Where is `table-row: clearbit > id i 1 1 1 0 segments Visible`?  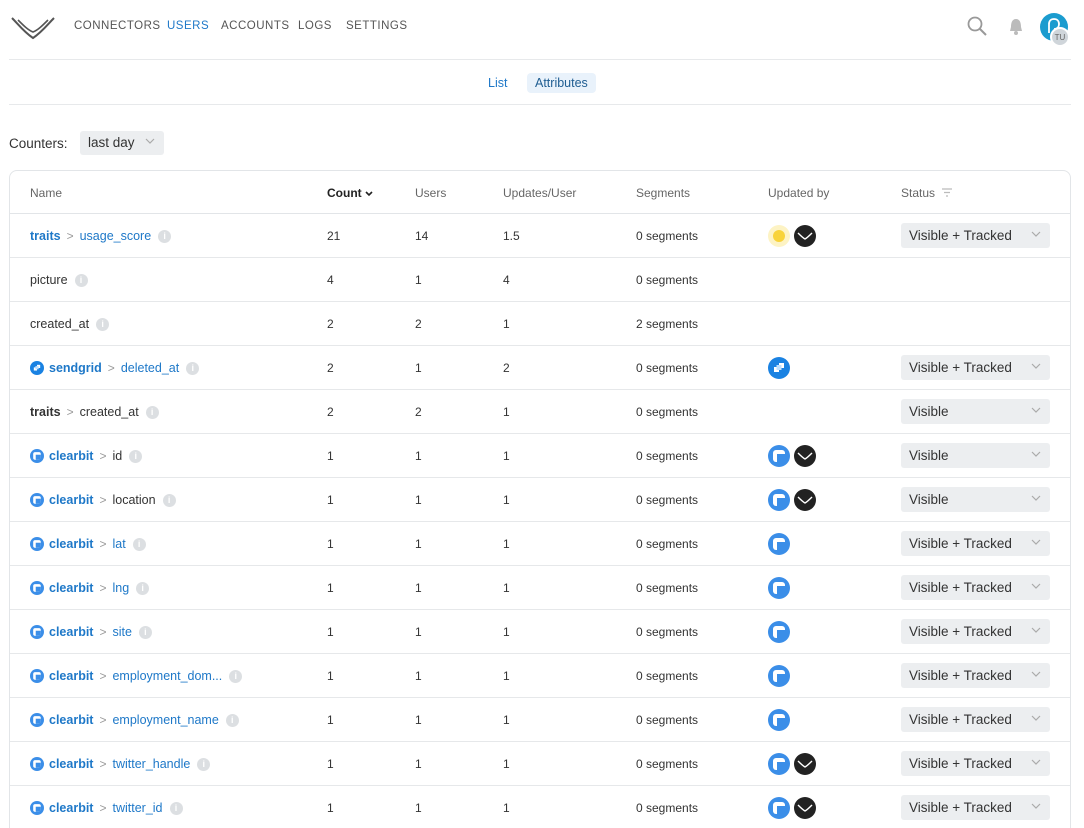 table-row: clearbit > id i 1 1 1 0 segments Visible is located at coordinates (540, 456).